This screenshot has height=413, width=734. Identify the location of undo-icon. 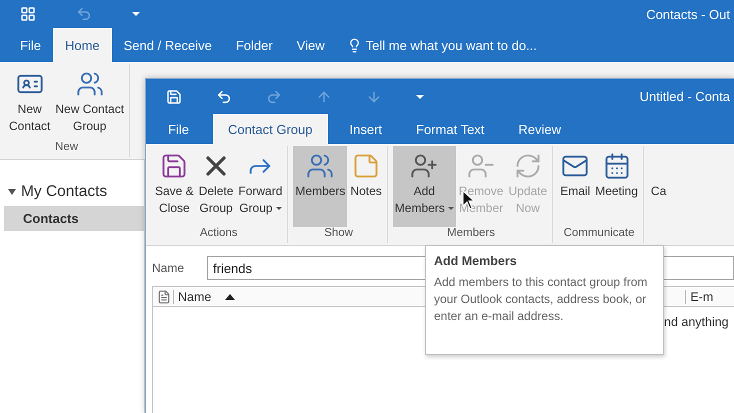
(224, 96).